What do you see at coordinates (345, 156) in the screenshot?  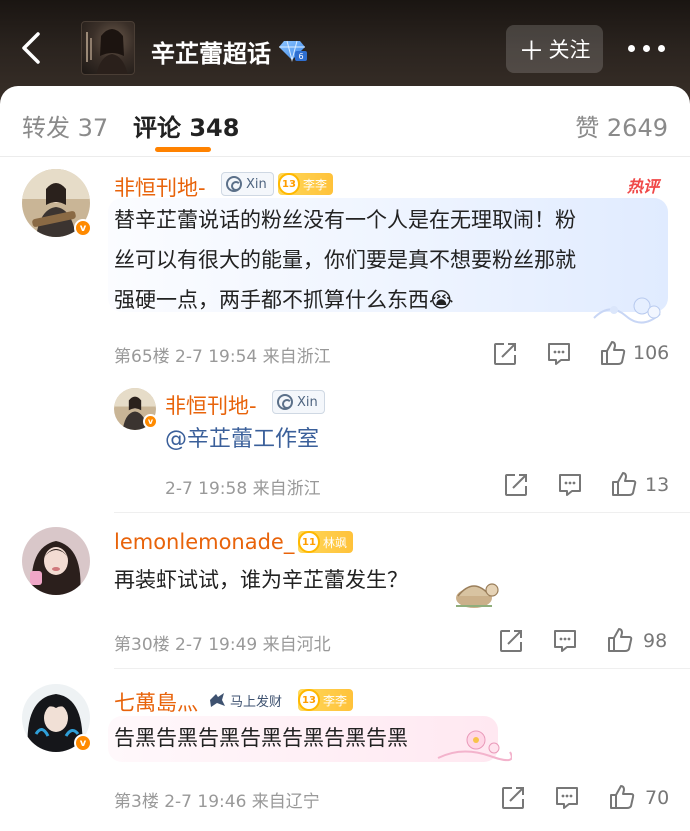 I see `tab-divider` at bounding box center [345, 156].